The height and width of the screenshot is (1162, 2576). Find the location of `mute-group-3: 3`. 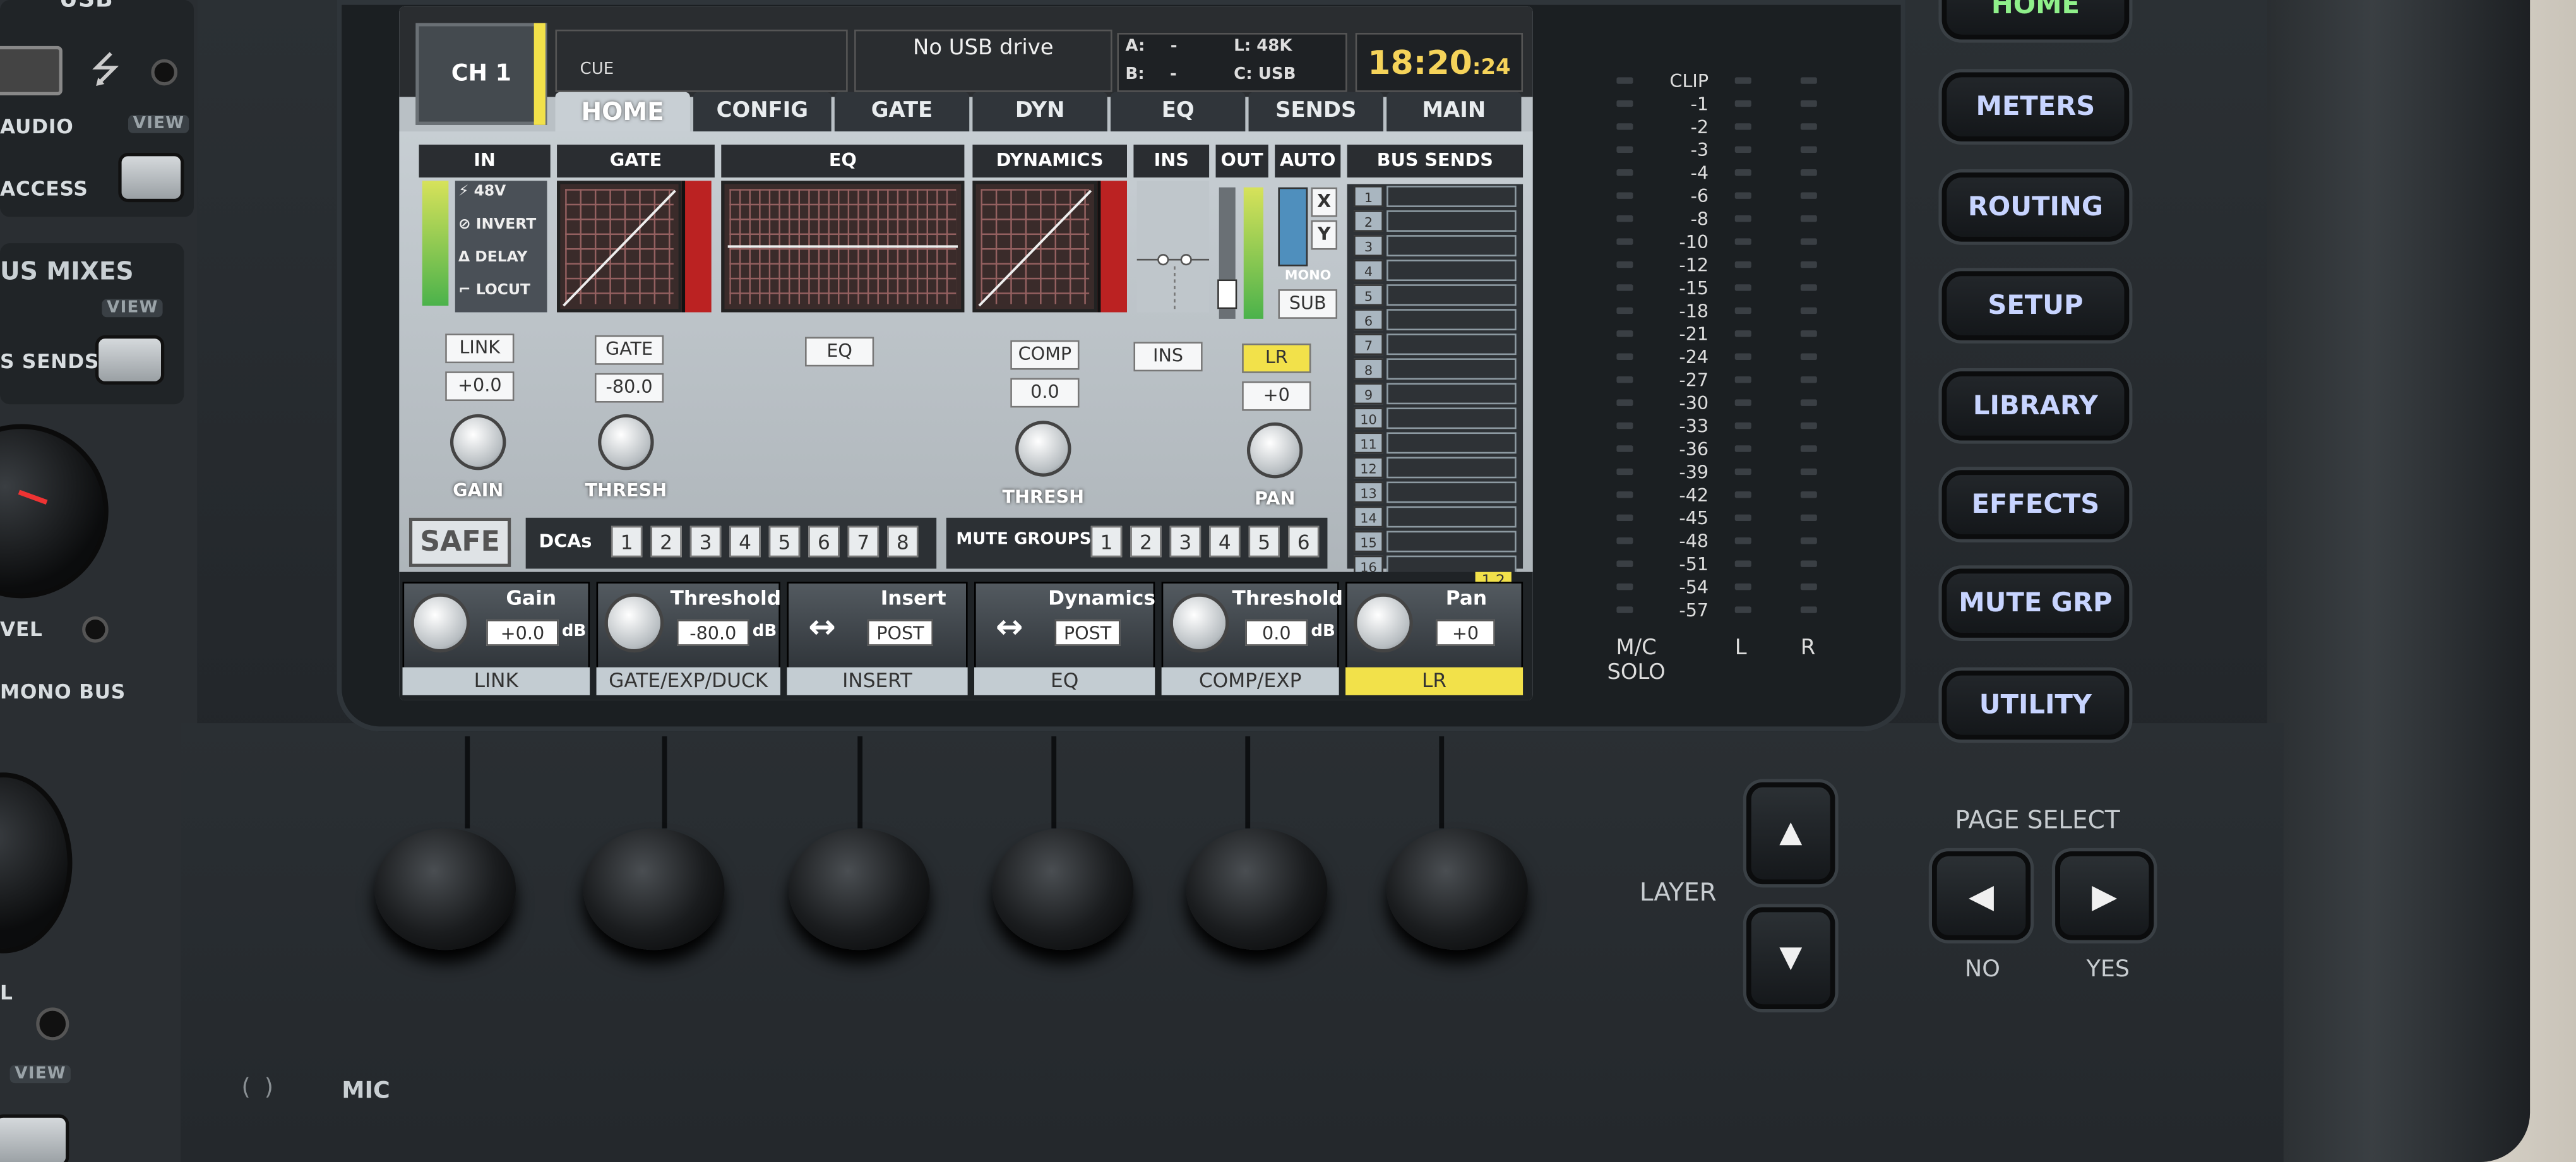

mute-group-3: 3 is located at coordinates (1185, 541).